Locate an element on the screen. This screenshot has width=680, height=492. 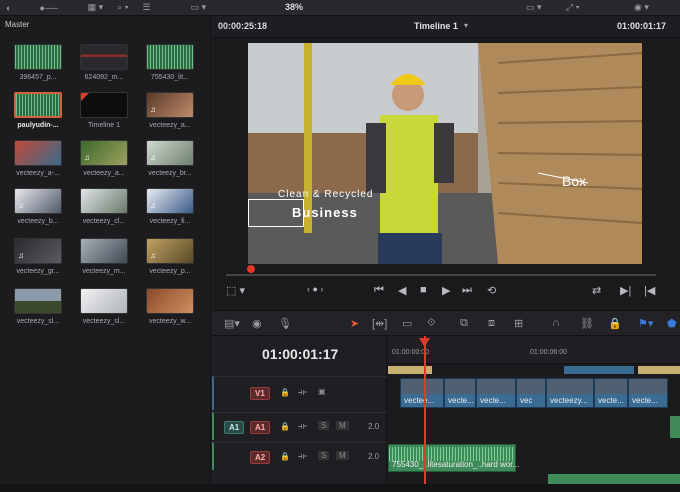
clip-thumbnail: ♫ is located at coordinates (170, 251).